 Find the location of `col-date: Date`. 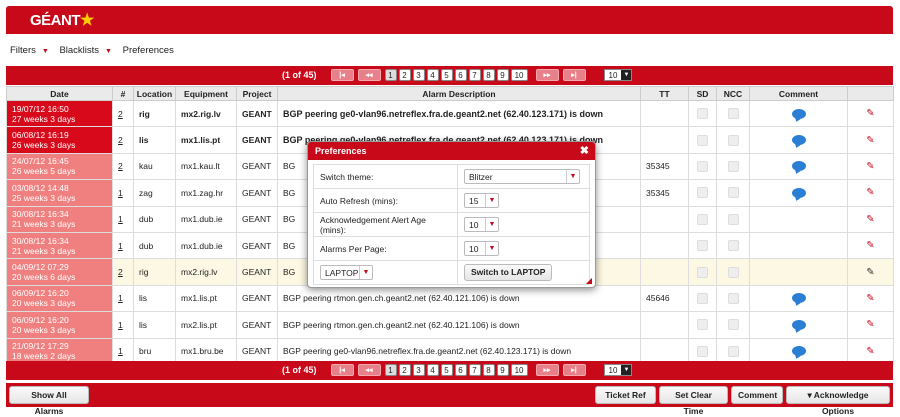

col-date: Date is located at coordinates (59, 93).